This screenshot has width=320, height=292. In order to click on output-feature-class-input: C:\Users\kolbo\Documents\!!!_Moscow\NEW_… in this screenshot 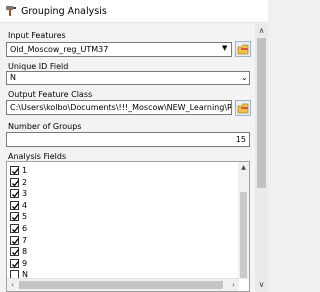, I will do `click(119, 107)`.